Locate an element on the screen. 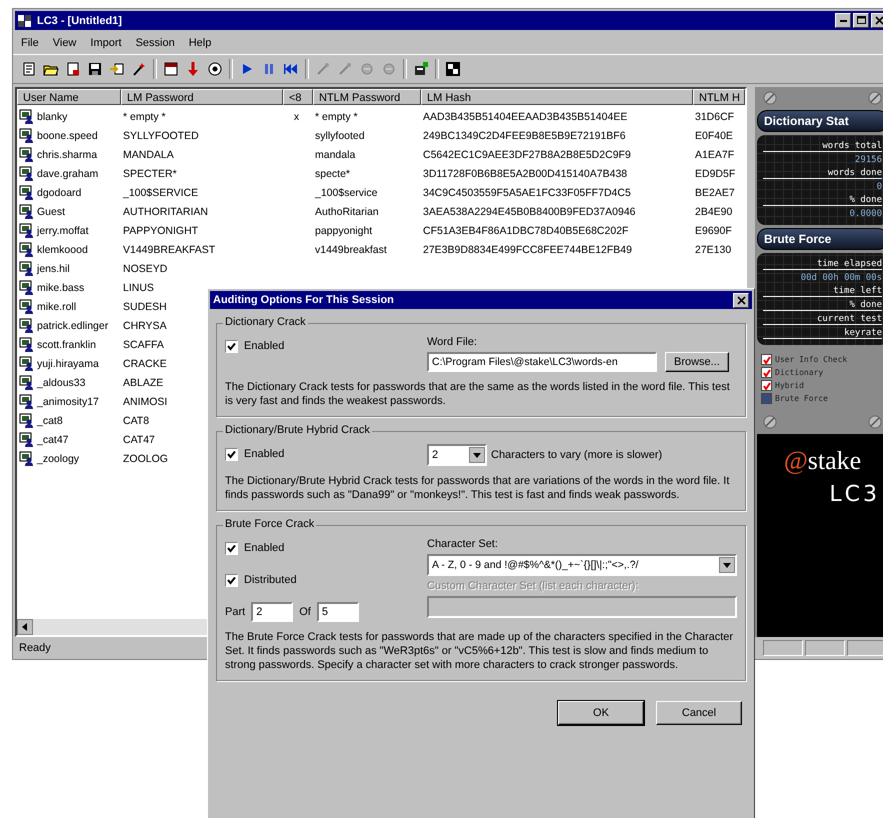 The width and height of the screenshot is (883, 818). product-name: LC3 is located at coordinates (854, 494).